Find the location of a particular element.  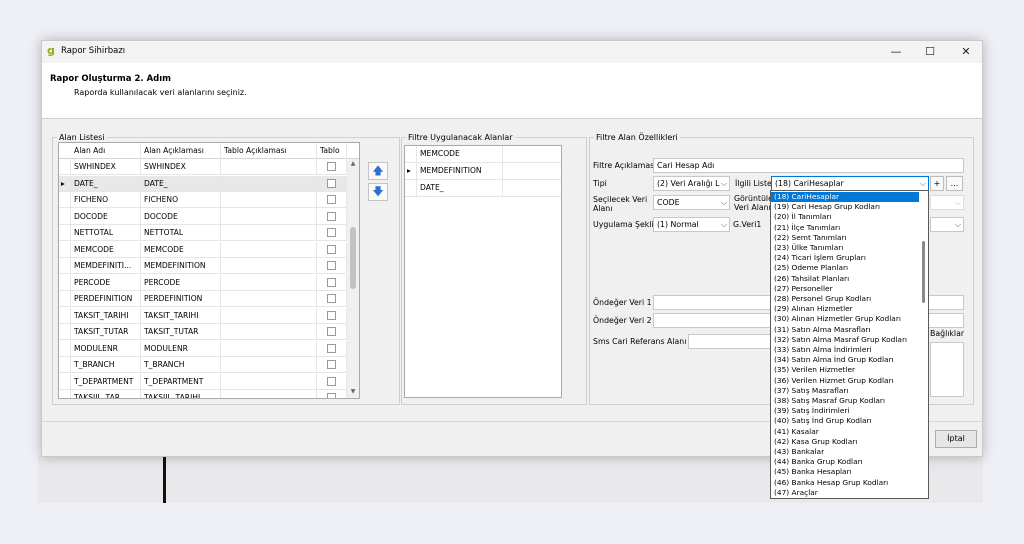

cell-desc: TAKSIT_TUTAR is located at coordinates (181, 332).